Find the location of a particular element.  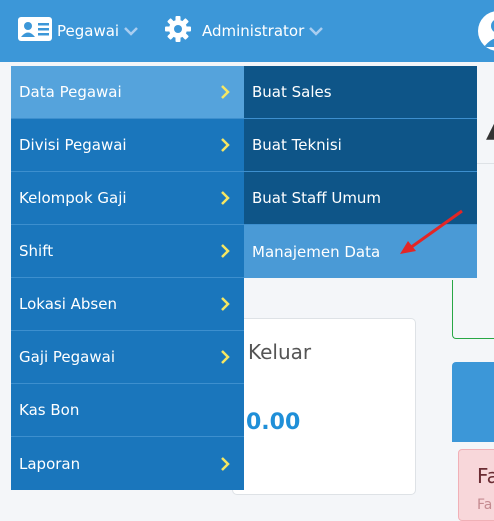

nav-pegawai-label: Pegawai is located at coordinates (88, 31).